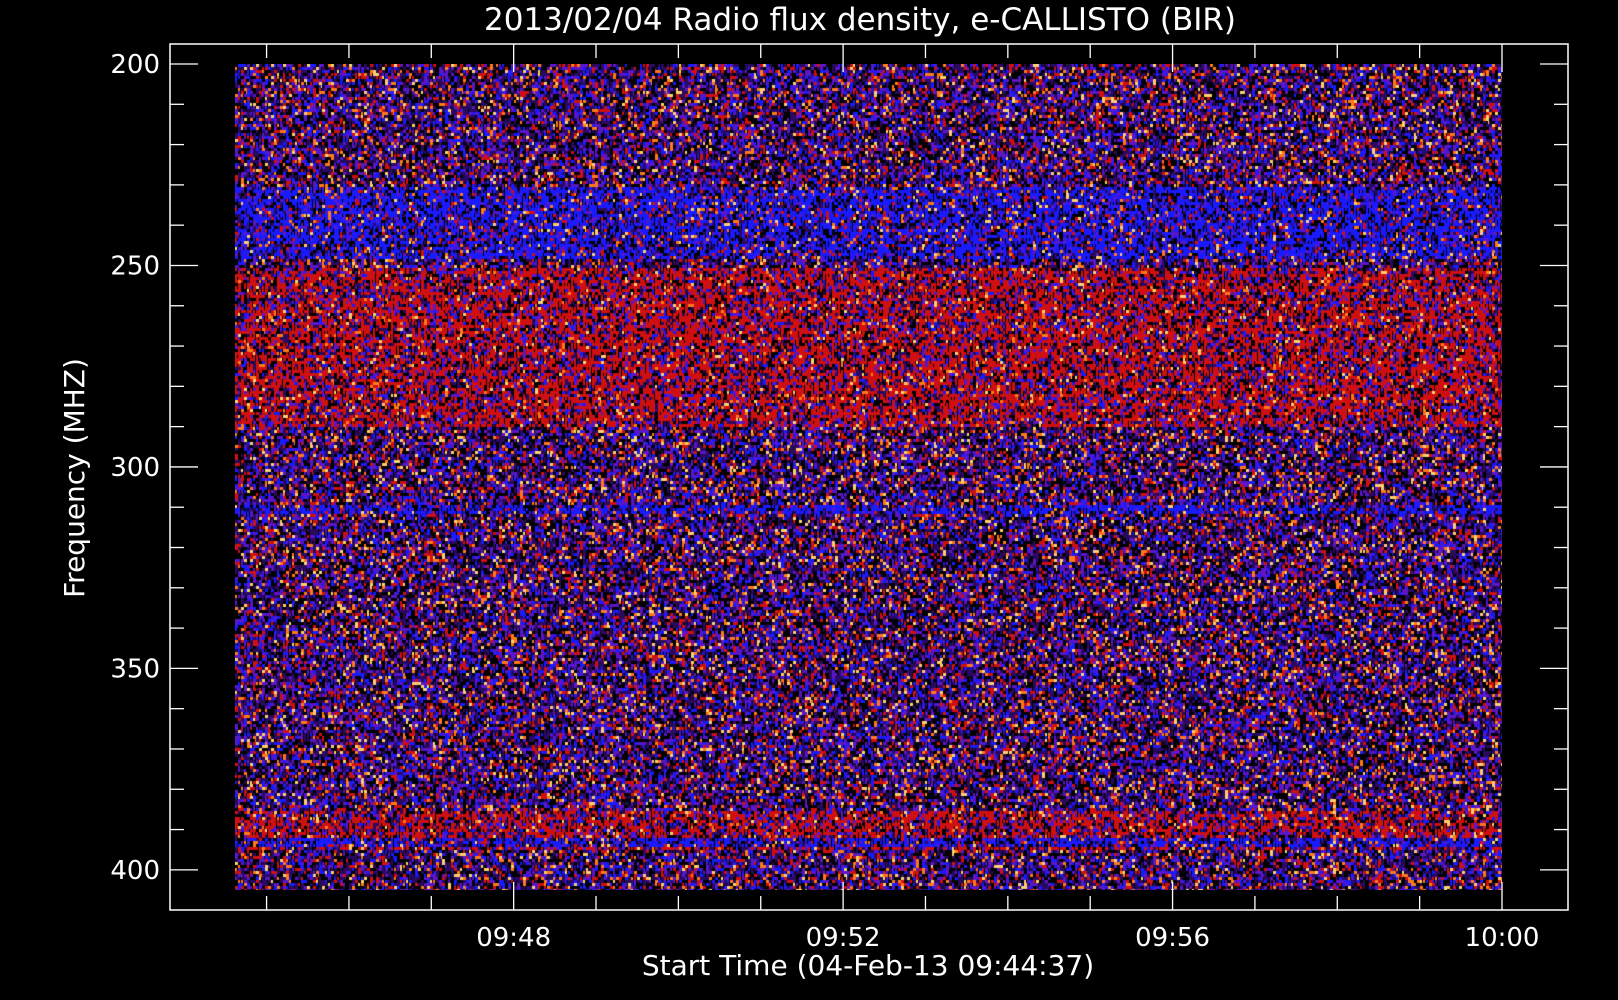 Image resolution: width=1618 pixels, height=1000 pixels. I want to click on x-tick-label: 10:00, so click(1502, 938).